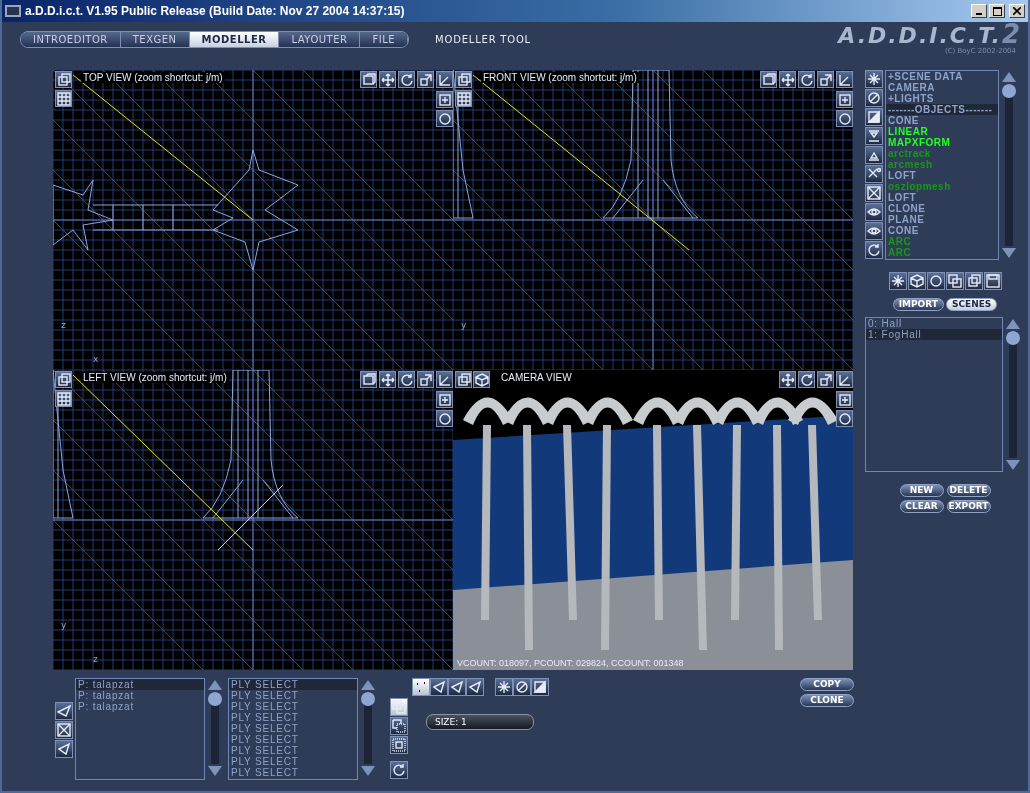 This screenshot has height=793, width=1030. I want to click on query-select-button, so click(457, 687).